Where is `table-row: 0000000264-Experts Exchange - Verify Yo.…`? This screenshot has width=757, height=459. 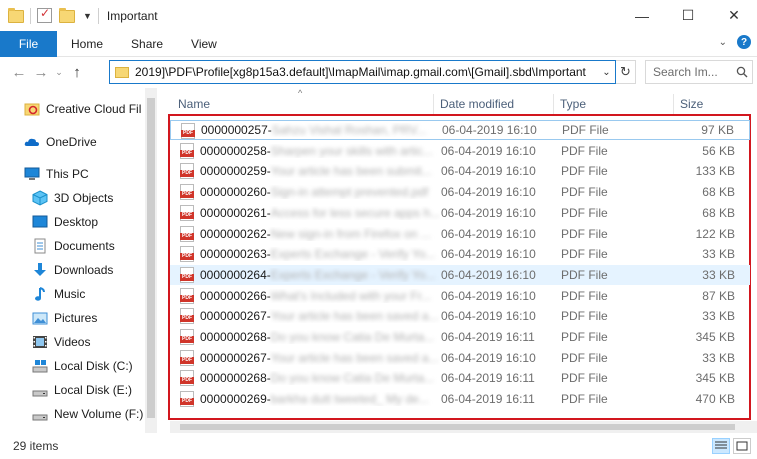 table-row: 0000000264-Experts Exchange - Verify Yo.… is located at coordinates (460, 274).